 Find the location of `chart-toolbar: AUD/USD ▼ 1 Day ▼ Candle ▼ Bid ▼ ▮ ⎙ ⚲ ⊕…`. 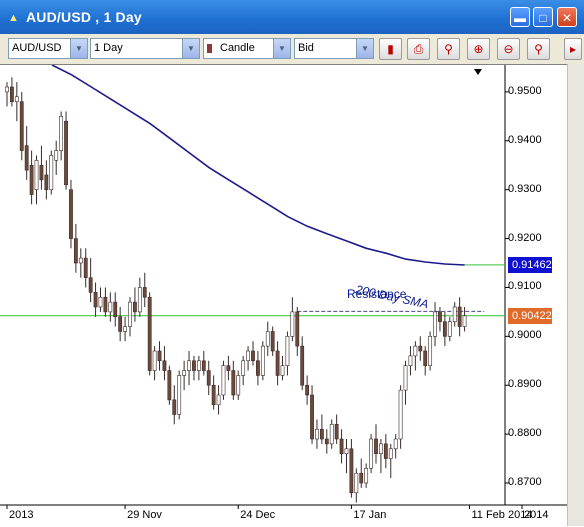

chart-toolbar: AUD/USD ▼ 1 Day ▼ Candle ▼ Bid ▼ ▮ ⎙ ⚲ ⊕… is located at coordinates (292, 49).